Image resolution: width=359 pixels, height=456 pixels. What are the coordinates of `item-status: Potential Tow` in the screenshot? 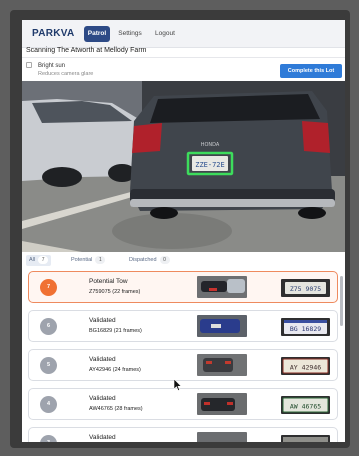 It's located at (108, 281).